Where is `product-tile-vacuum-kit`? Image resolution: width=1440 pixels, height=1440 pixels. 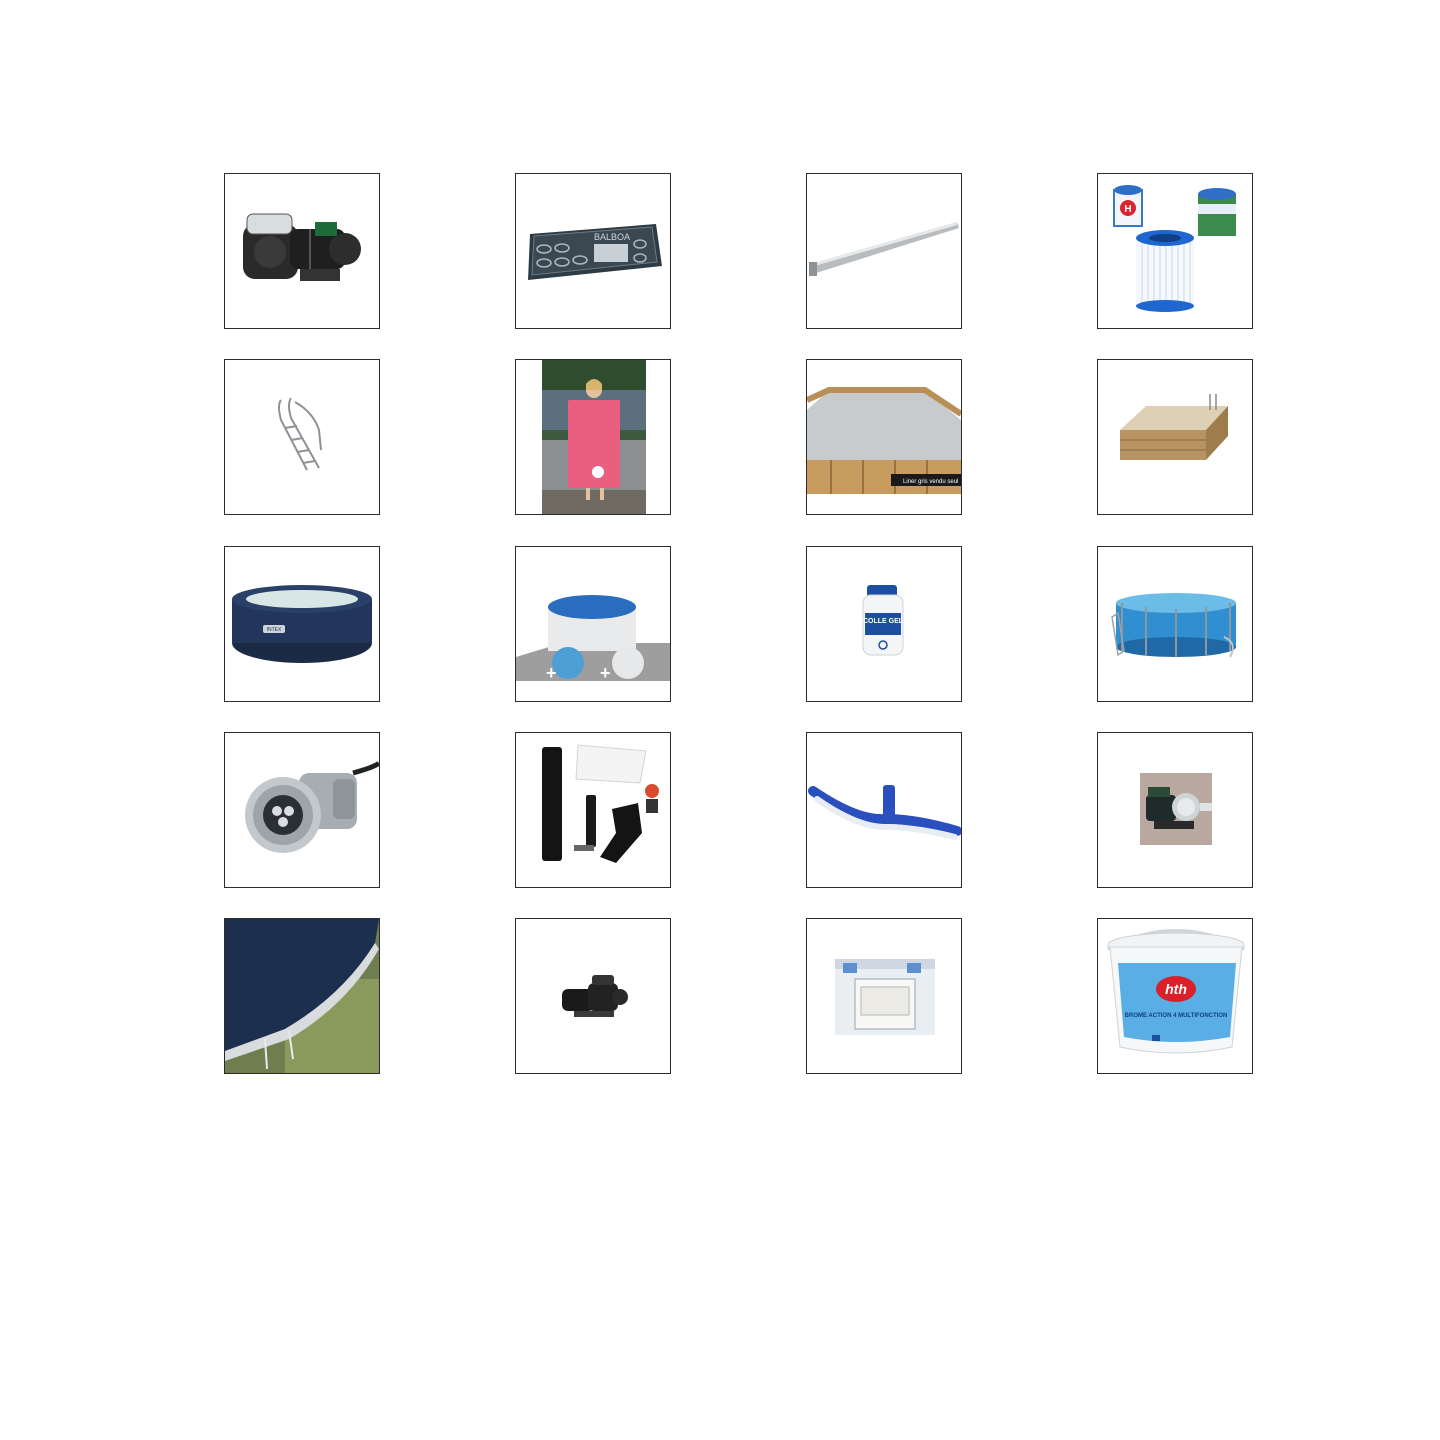
product-tile-vacuum-kit is located at coordinates (593, 810).